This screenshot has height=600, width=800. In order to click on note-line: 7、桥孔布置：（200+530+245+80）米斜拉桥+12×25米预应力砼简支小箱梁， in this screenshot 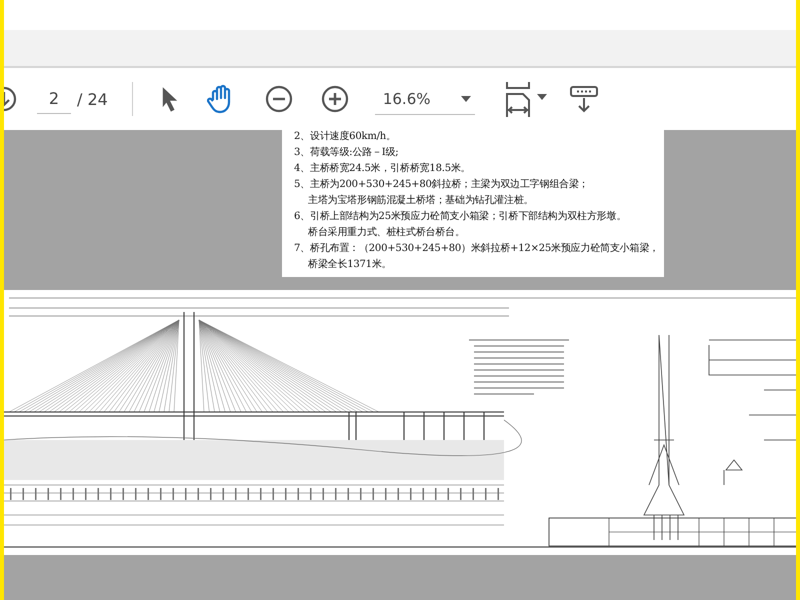, I will do `click(476, 249)`.